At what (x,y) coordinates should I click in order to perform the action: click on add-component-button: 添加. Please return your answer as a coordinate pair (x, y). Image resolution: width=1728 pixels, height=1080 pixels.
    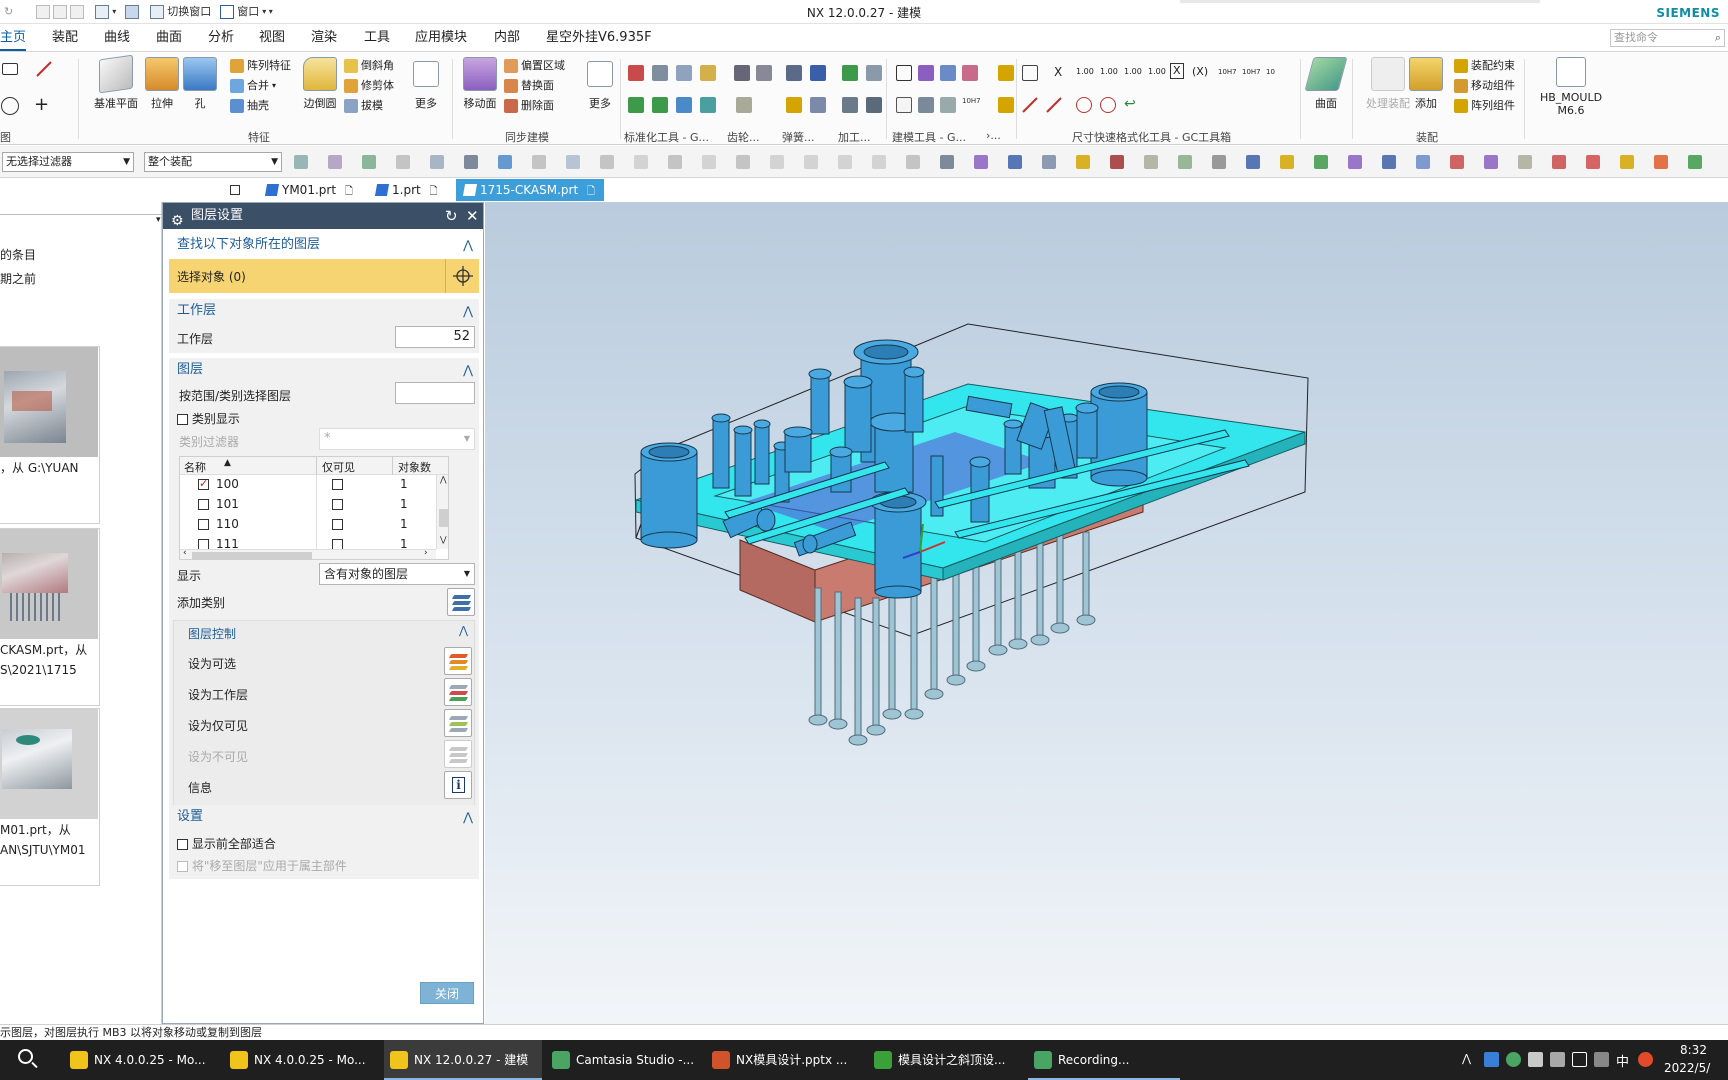
    Looking at the image, I should click on (1426, 84).